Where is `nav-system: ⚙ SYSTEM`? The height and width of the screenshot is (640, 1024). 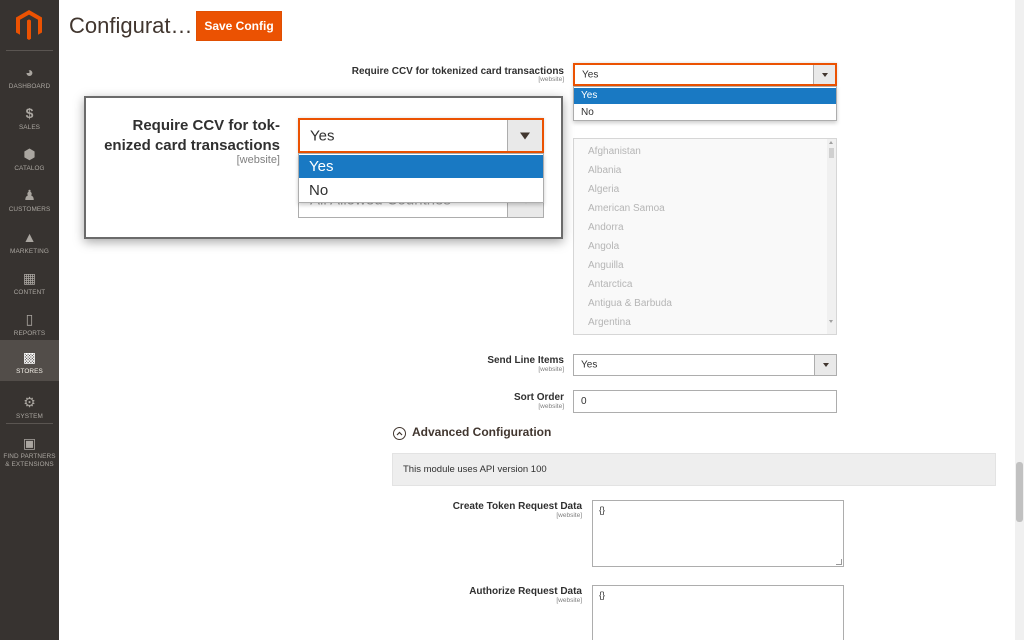 nav-system: ⚙ SYSTEM is located at coordinates (29, 407).